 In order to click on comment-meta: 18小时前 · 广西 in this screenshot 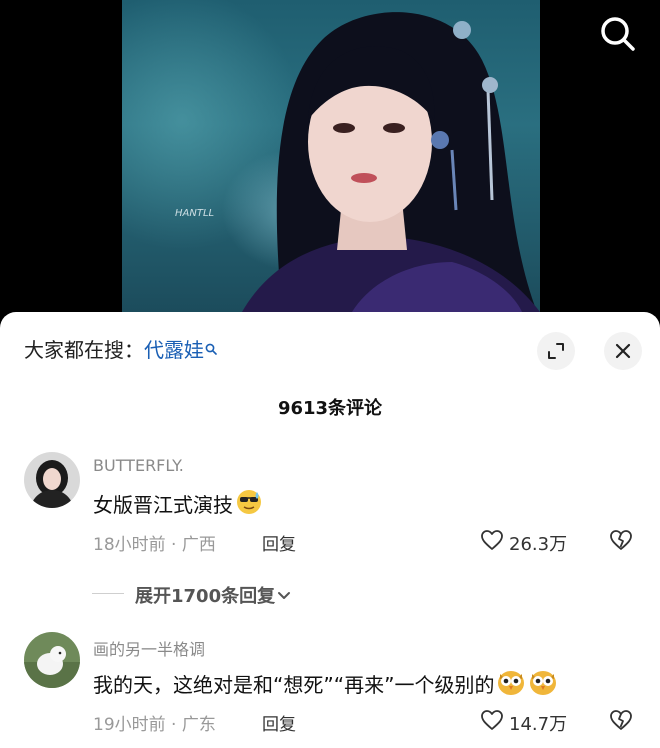, I will do `click(154, 545)`.